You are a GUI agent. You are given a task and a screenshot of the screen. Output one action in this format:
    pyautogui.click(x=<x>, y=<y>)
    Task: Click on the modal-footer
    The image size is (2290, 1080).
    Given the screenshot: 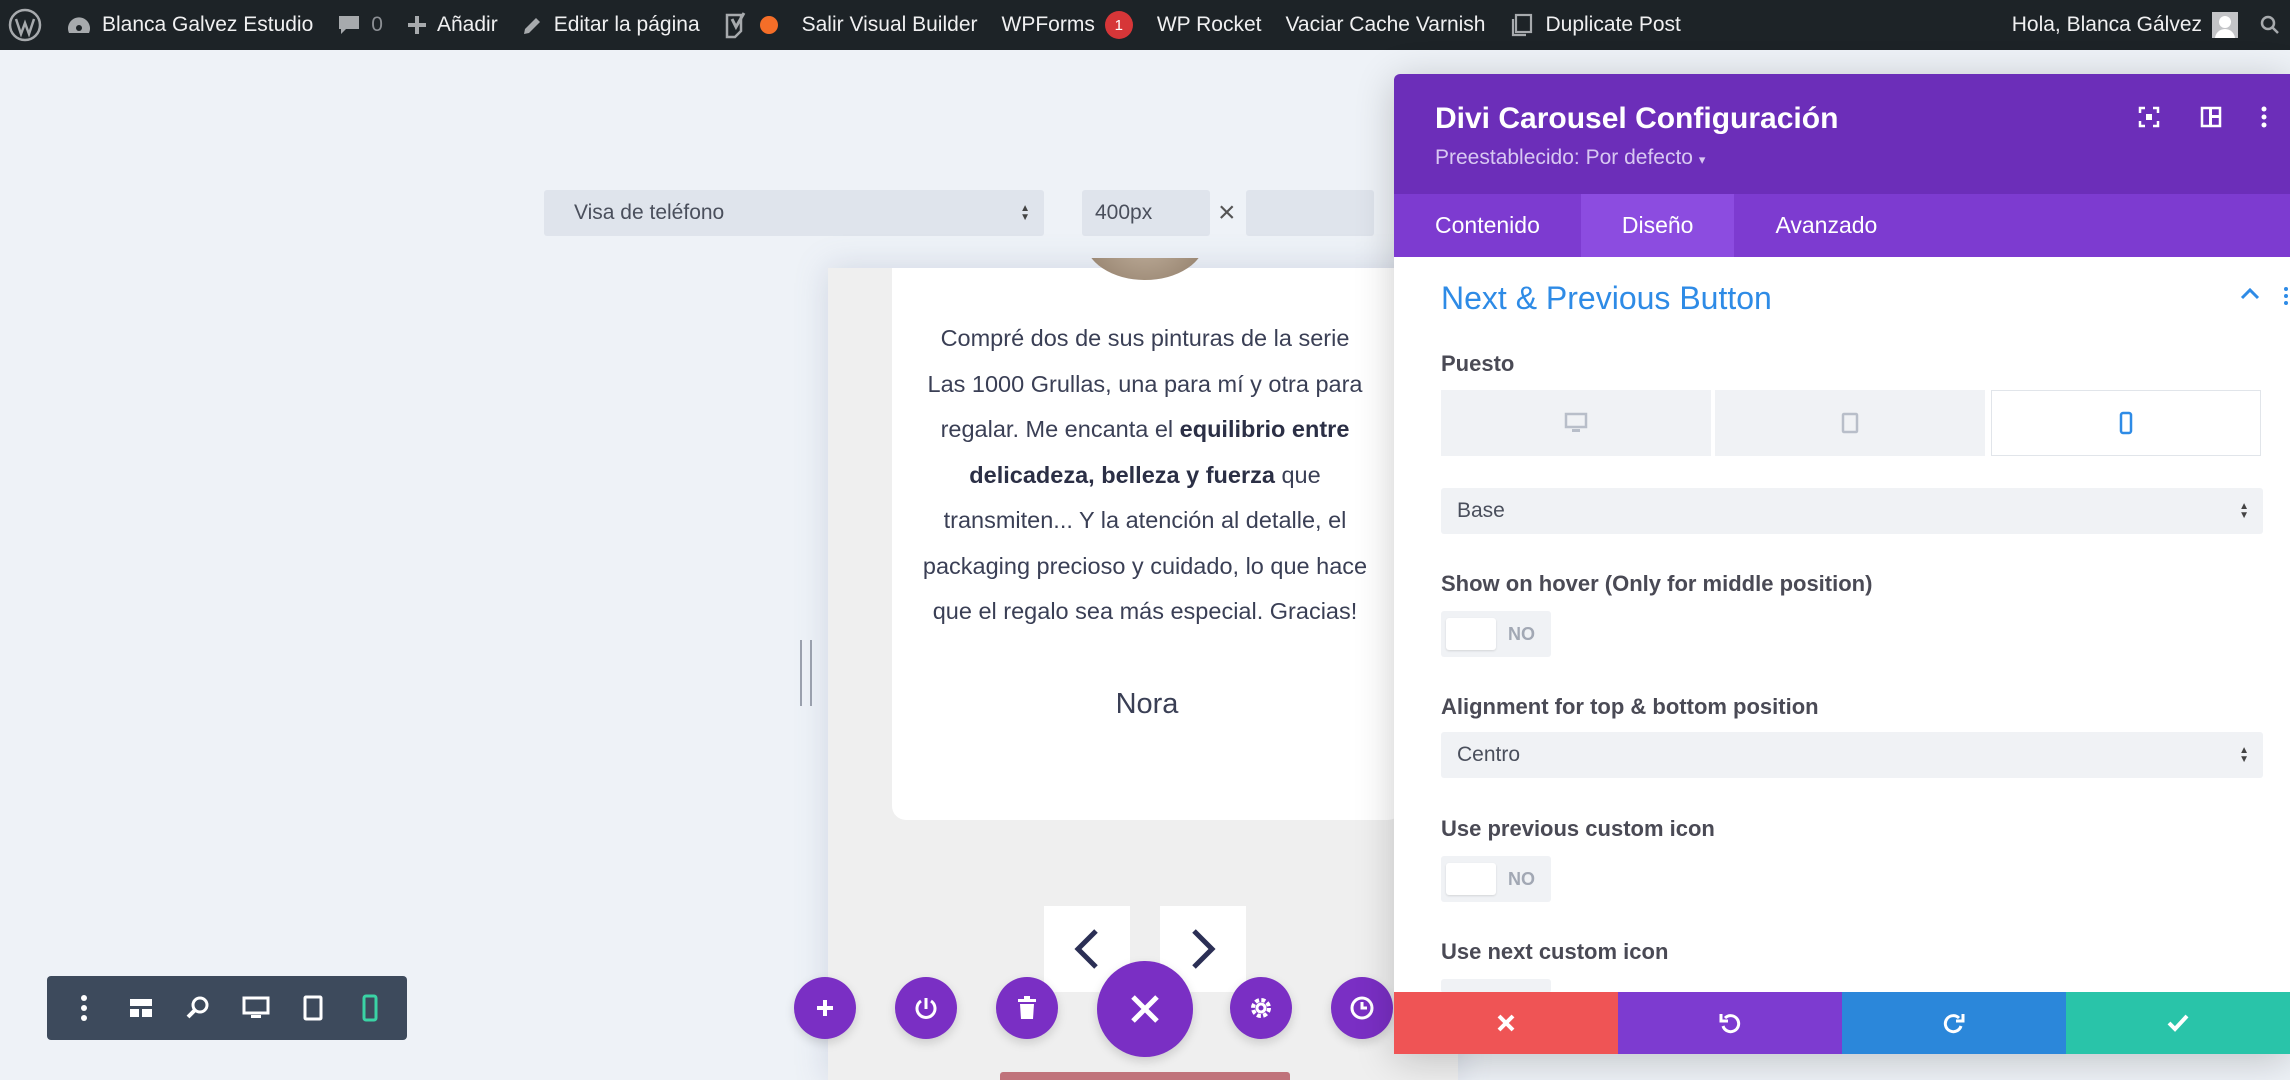 What is the action you would take?
    pyautogui.click(x=1842, y=1023)
    